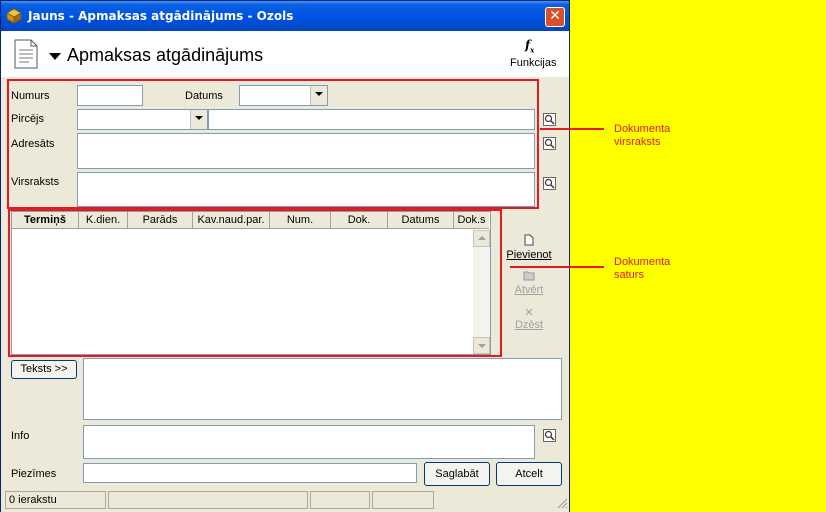 Image resolution: width=826 pixels, height=512 pixels. I want to click on content-annotation: Dokumenta saturs, so click(642, 268).